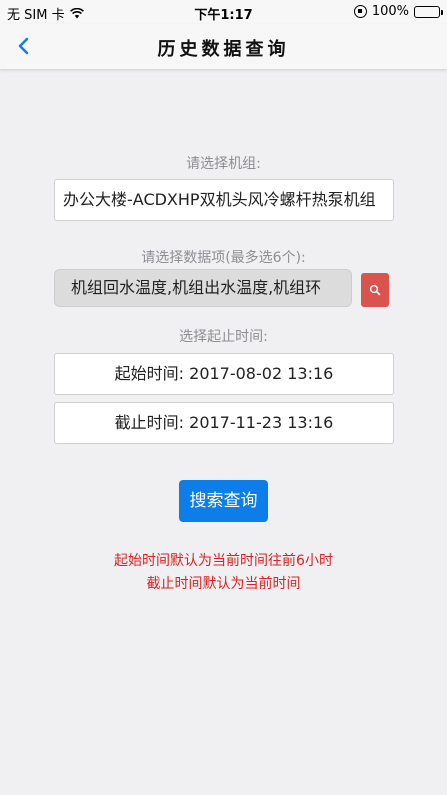  I want to click on note-start-default: 起始时间默认为当前时间往前6小时, so click(223, 561).